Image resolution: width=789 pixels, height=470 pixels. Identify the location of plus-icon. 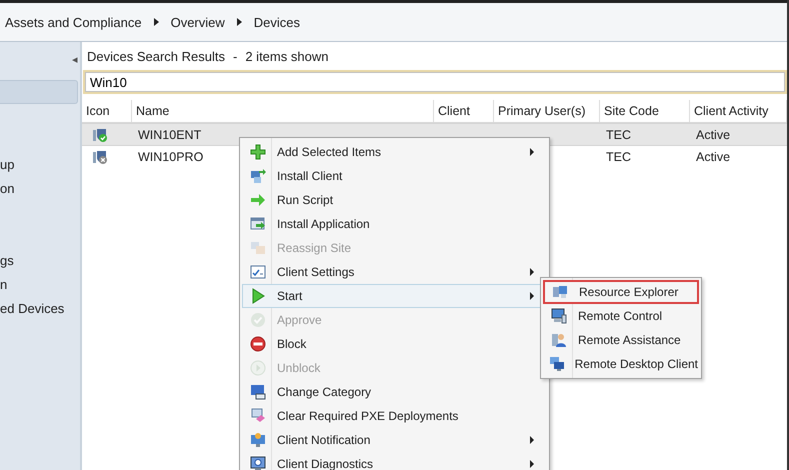
(258, 152).